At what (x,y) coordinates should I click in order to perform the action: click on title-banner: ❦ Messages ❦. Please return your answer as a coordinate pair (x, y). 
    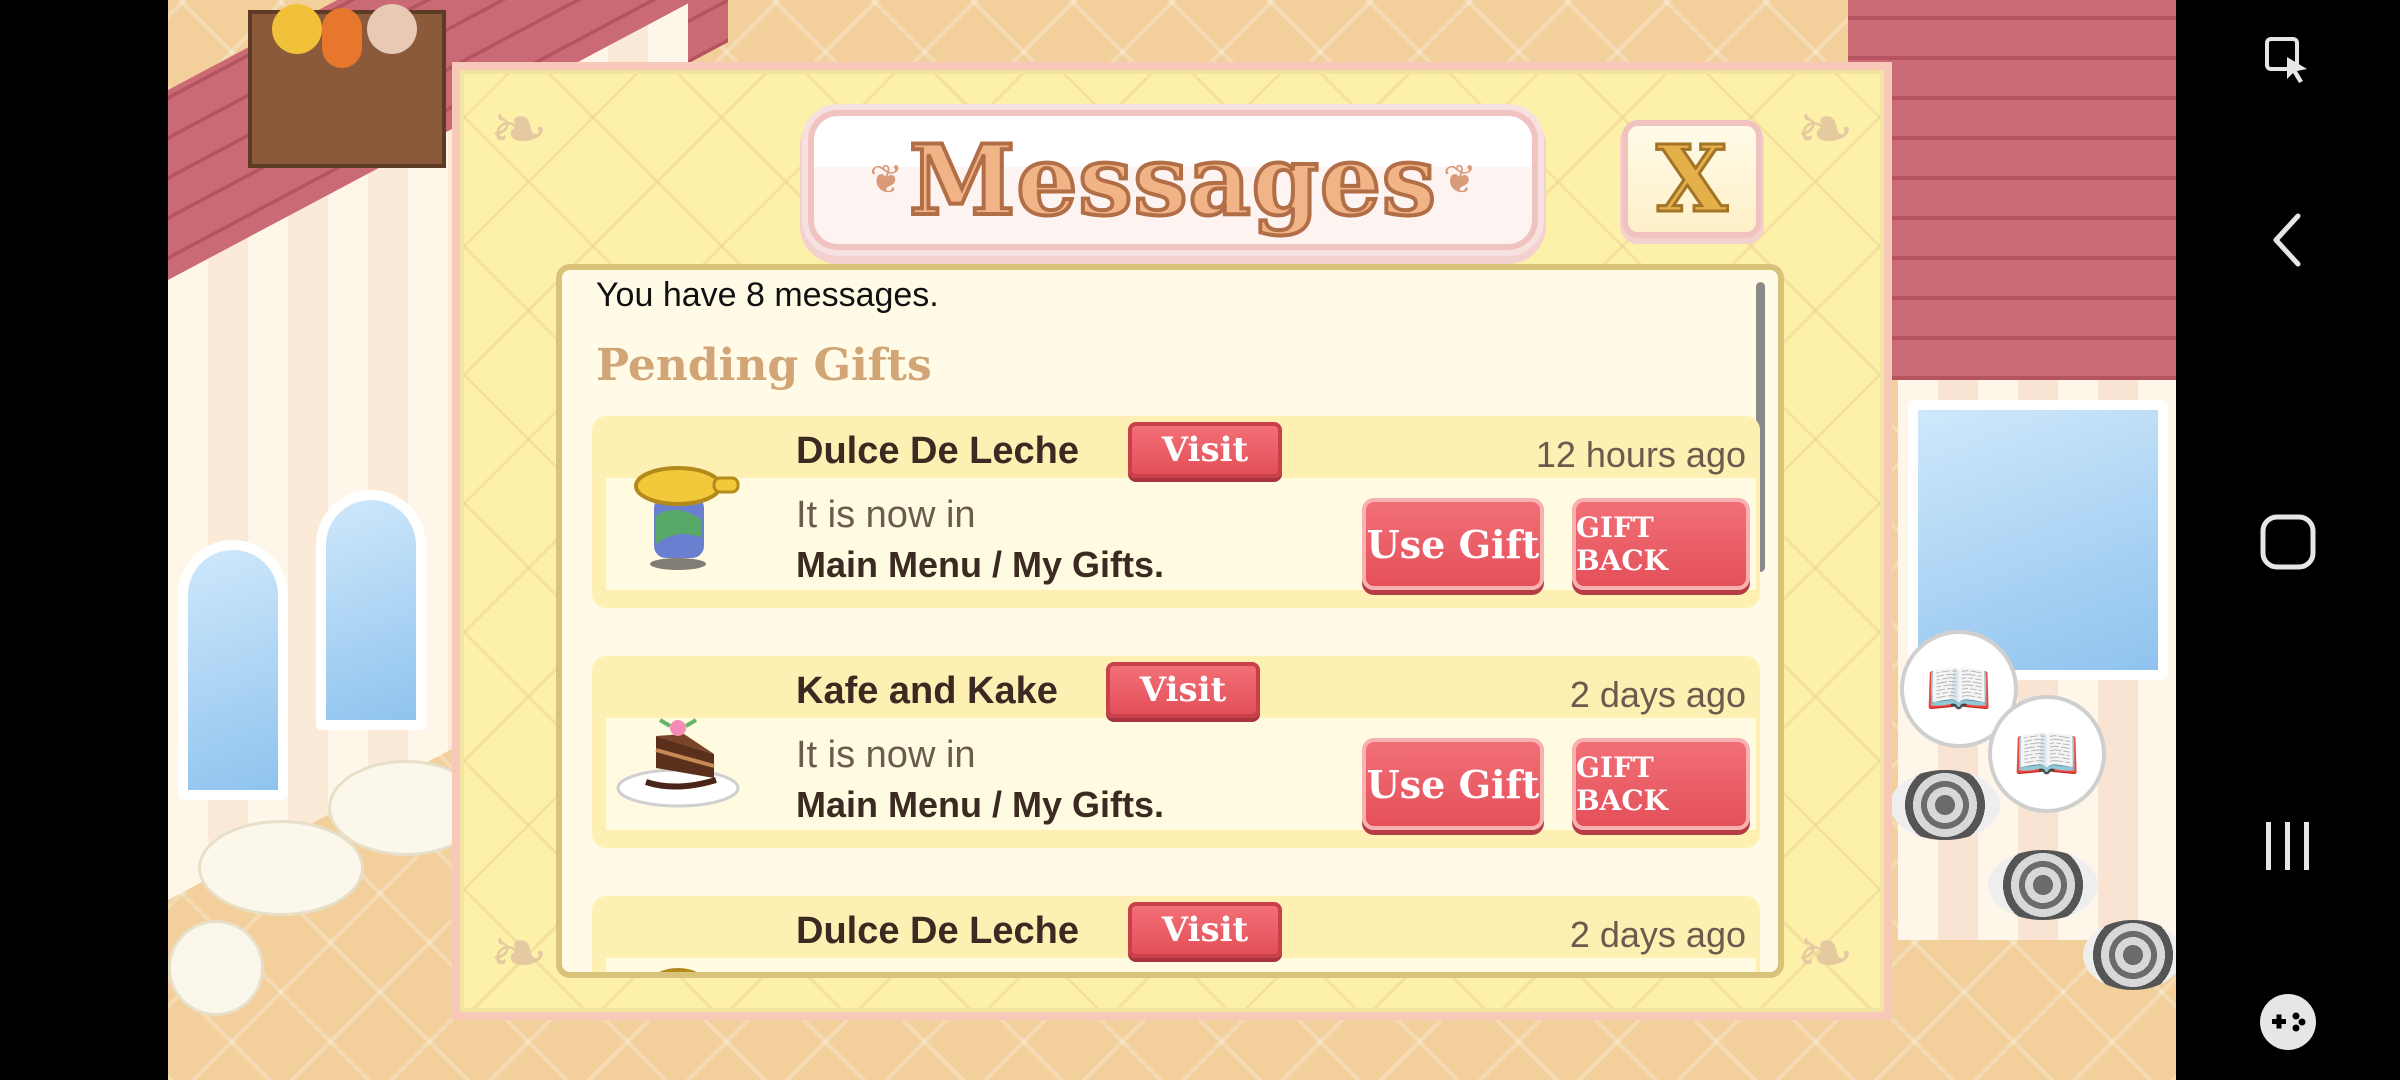
    Looking at the image, I should click on (1173, 180).